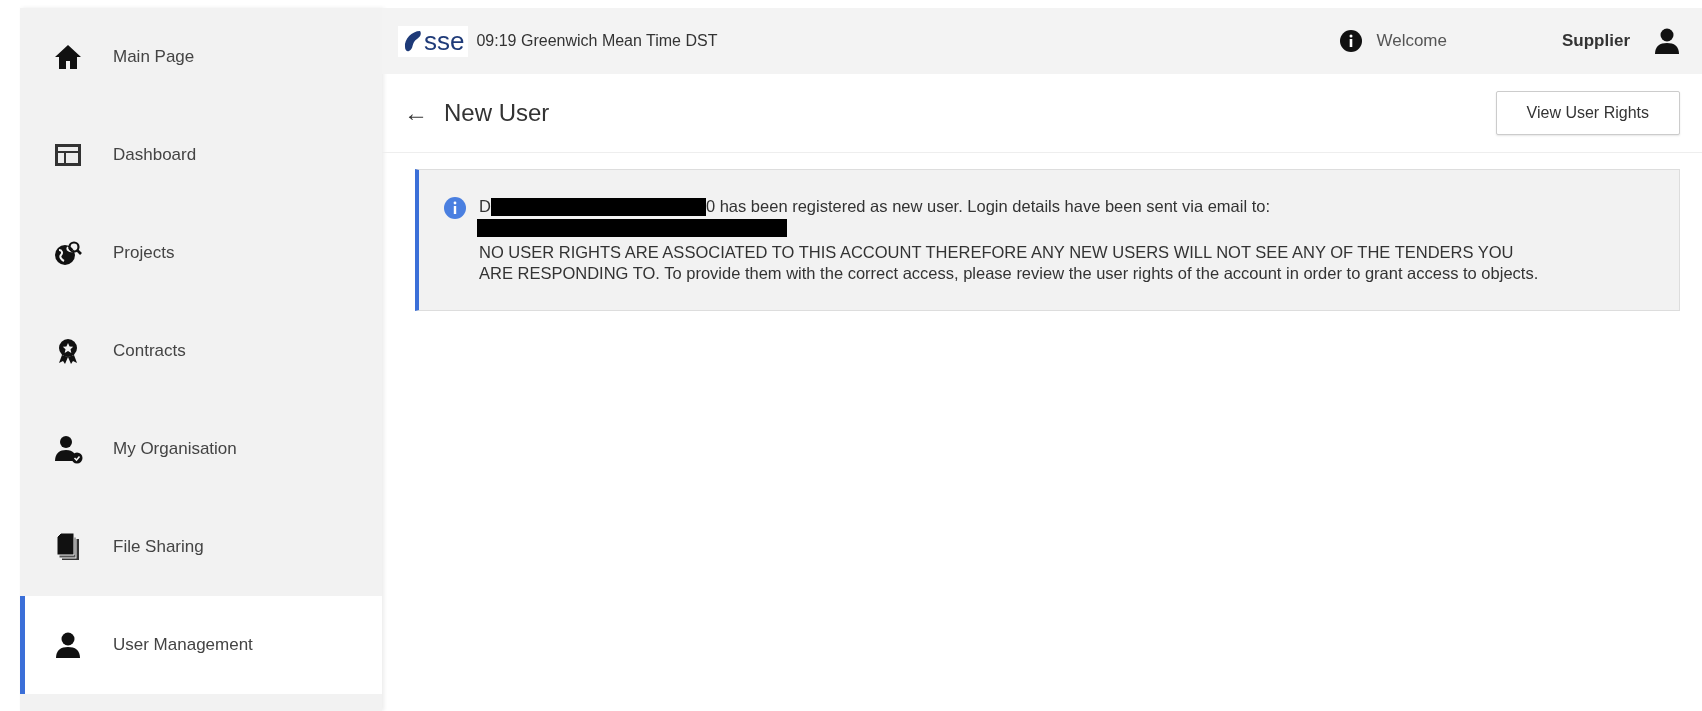 This screenshot has width=1702, height=711. What do you see at coordinates (433, 41) in the screenshot?
I see `logo: sse` at bounding box center [433, 41].